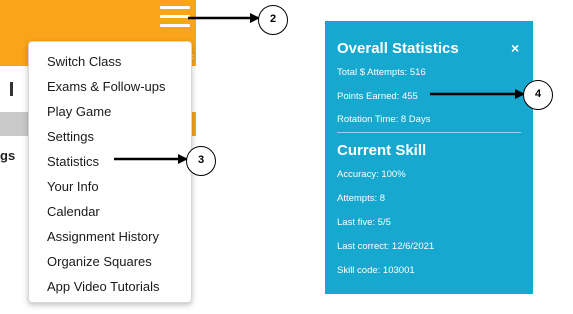 This screenshot has height=314, width=573. I want to click on callout-4: 4, so click(538, 95).